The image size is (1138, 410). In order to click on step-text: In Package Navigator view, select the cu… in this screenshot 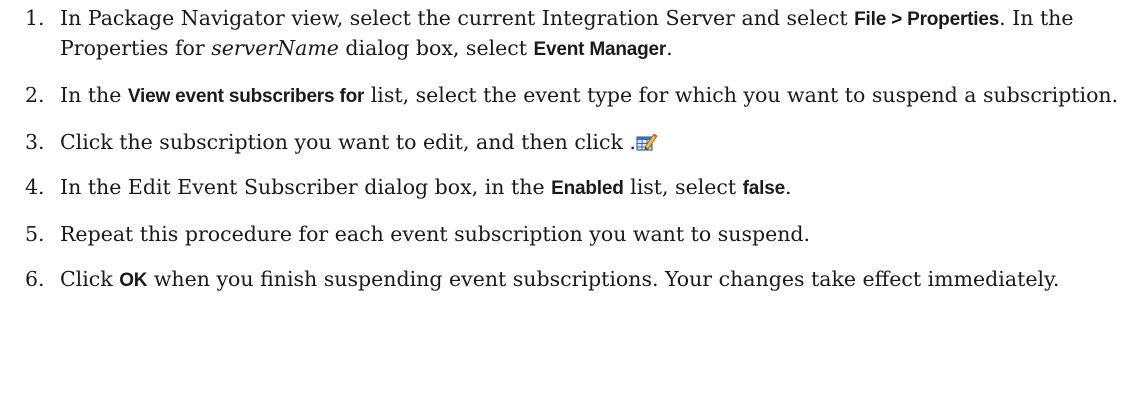, I will do `click(567, 33)`.